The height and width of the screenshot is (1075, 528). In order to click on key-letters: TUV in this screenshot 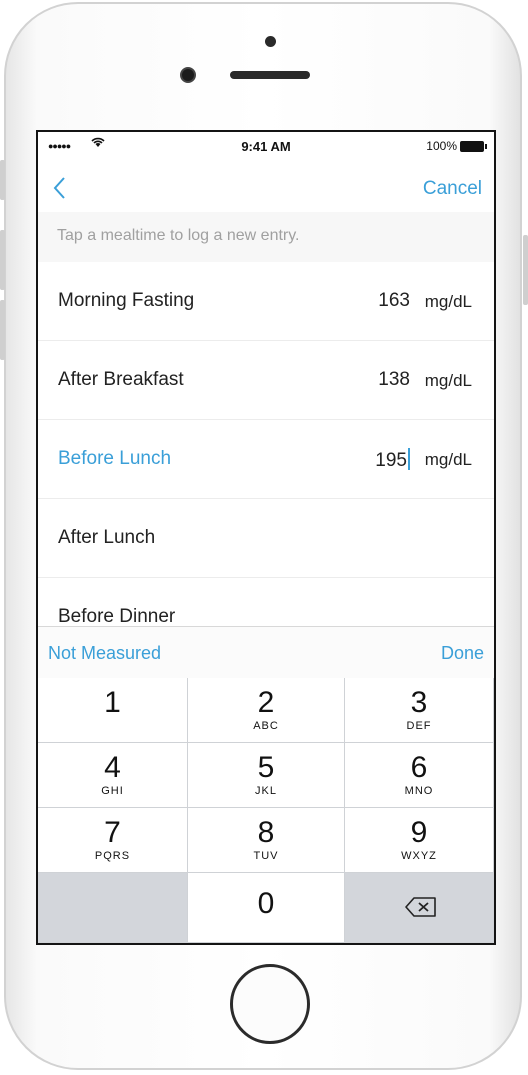, I will do `click(266, 856)`.